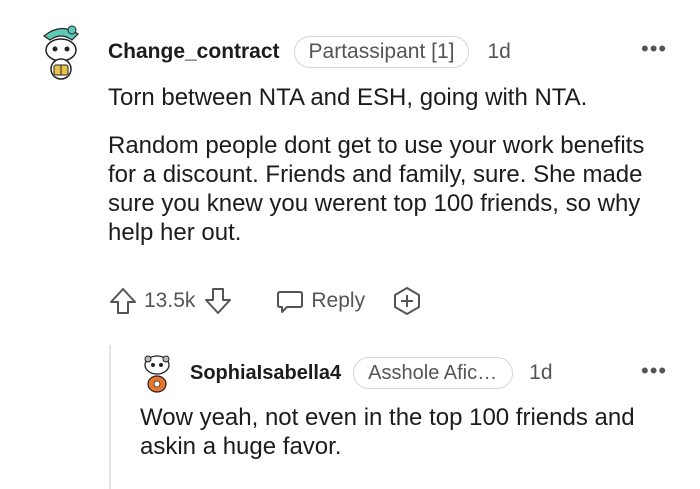 This screenshot has width=700, height=489. What do you see at coordinates (218, 301) in the screenshot?
I see `downvote-icon` at bounding box center [218, 301].